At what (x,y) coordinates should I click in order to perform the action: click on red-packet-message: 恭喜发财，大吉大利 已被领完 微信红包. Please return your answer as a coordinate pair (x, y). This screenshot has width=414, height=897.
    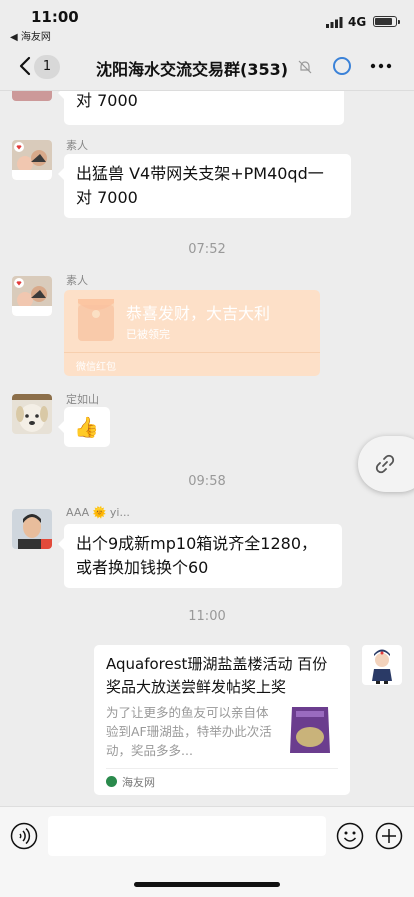
    Looking at the image, I should click on (192, 333).